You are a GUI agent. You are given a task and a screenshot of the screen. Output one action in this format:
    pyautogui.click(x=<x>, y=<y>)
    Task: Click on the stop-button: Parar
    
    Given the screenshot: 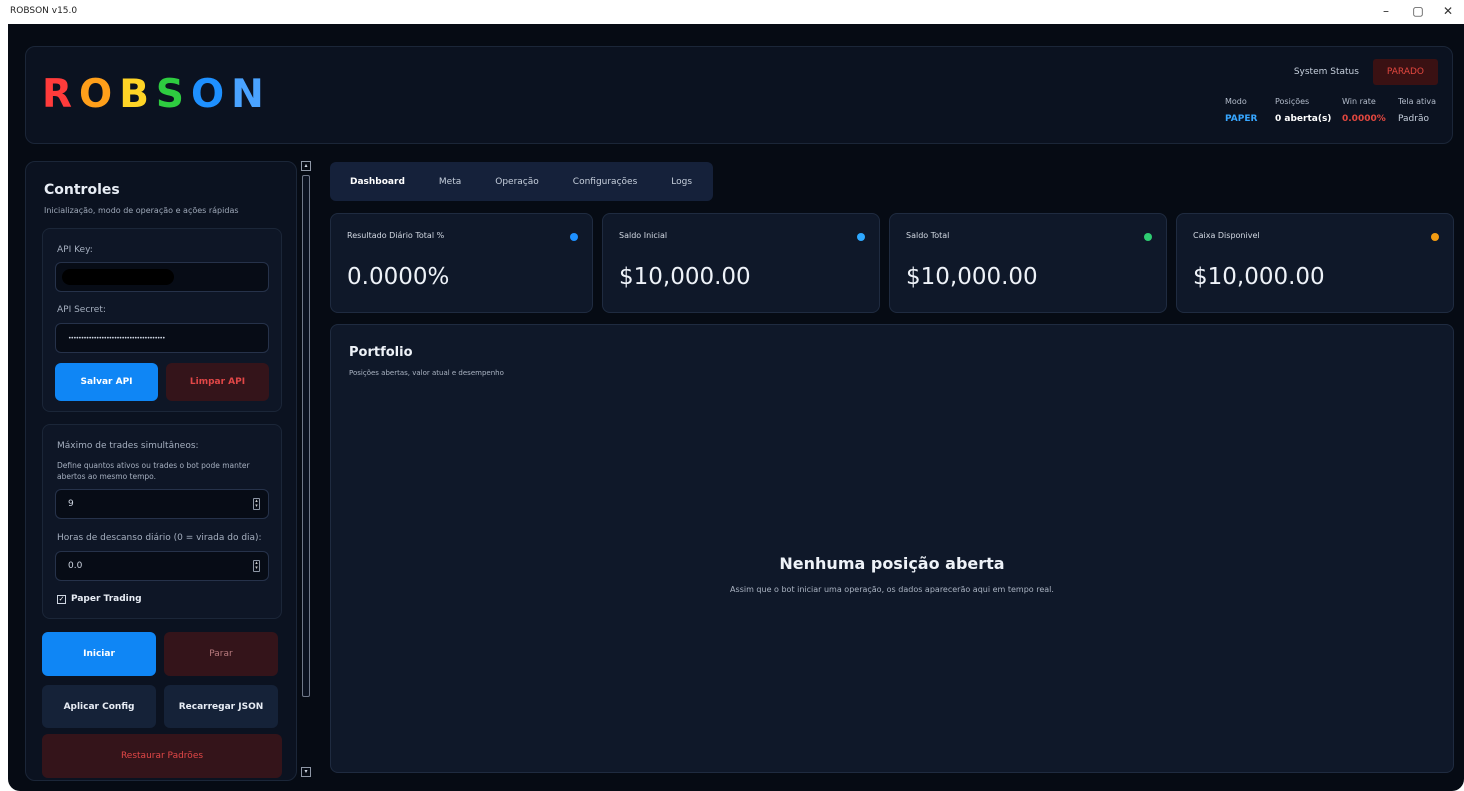 What is the action you would take?
    pyautogui.click(x=221, y=654)
    